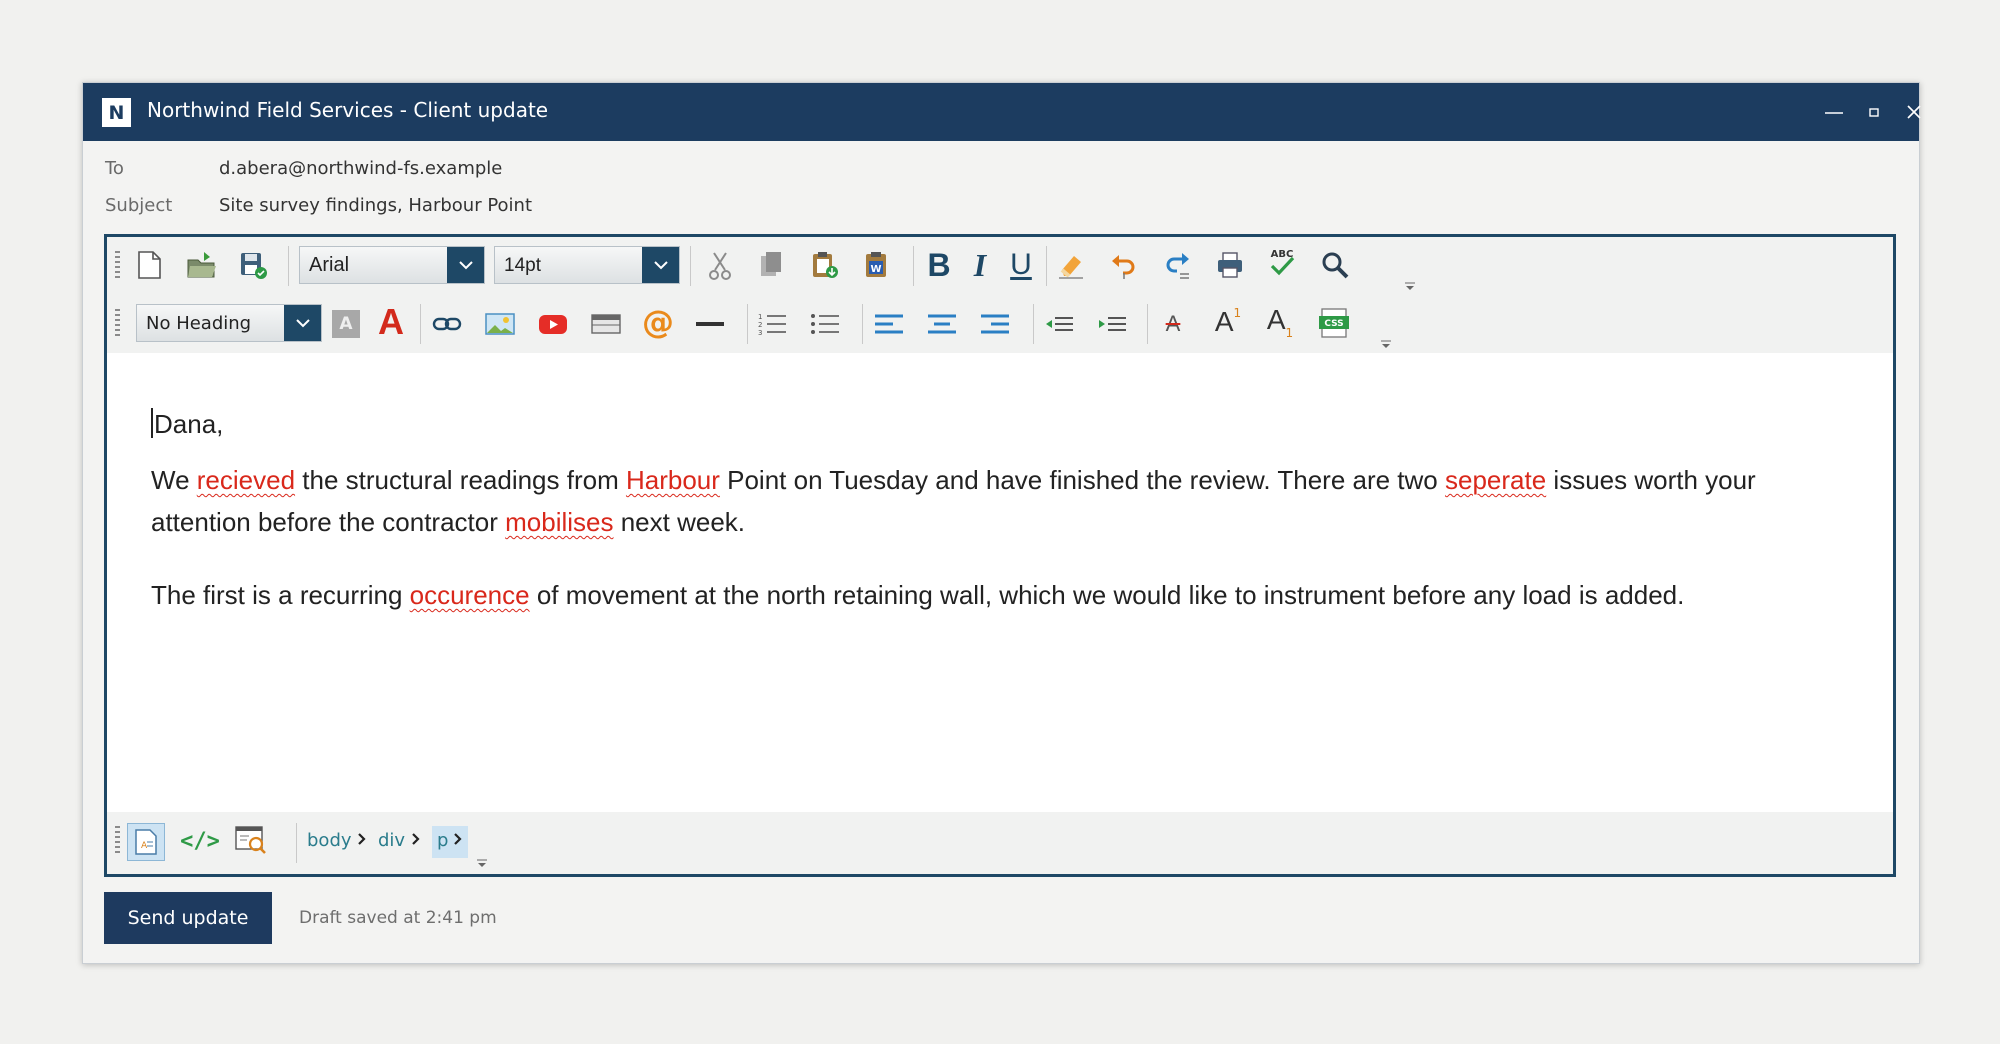  I want to click on numbered-list-icon: 123, so click(772, 325).